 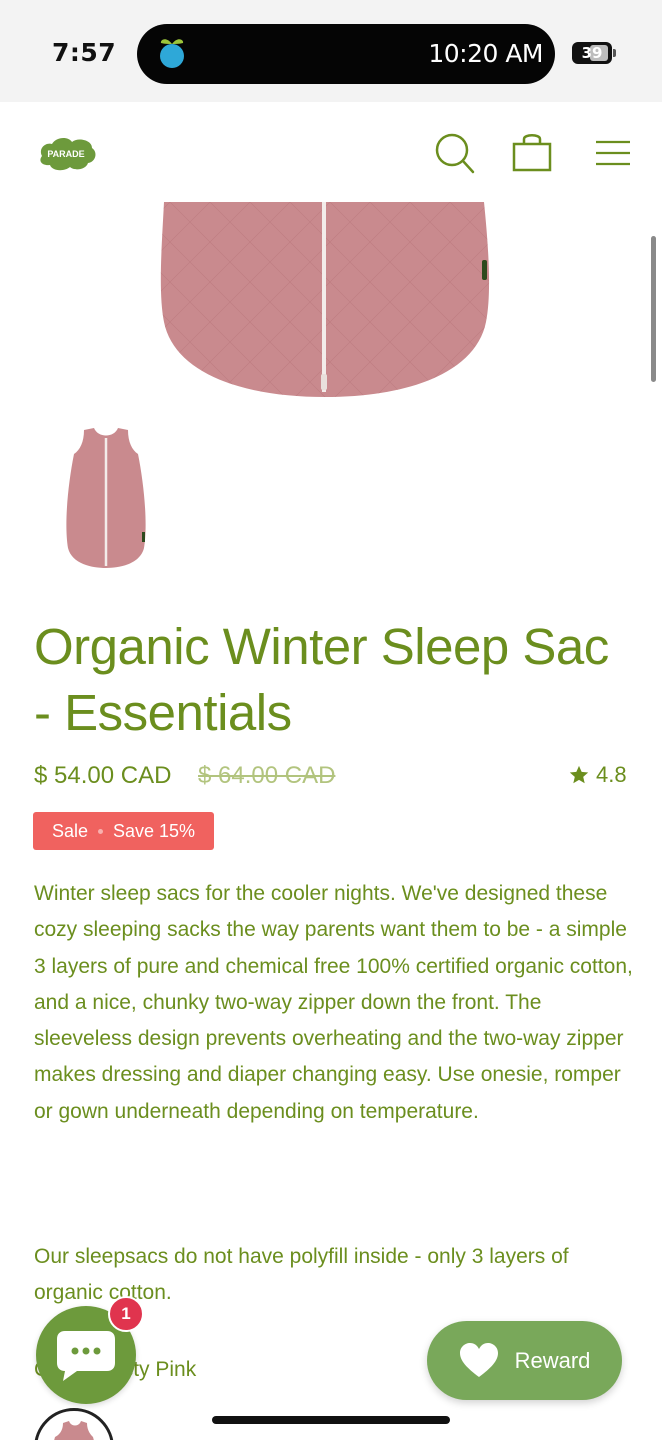 What do you see at coordinates (321, 679) in the screenshot?
I see `product-title: Organic Winter Sleep Sac - Essentials` at bounding box center [321, 679].